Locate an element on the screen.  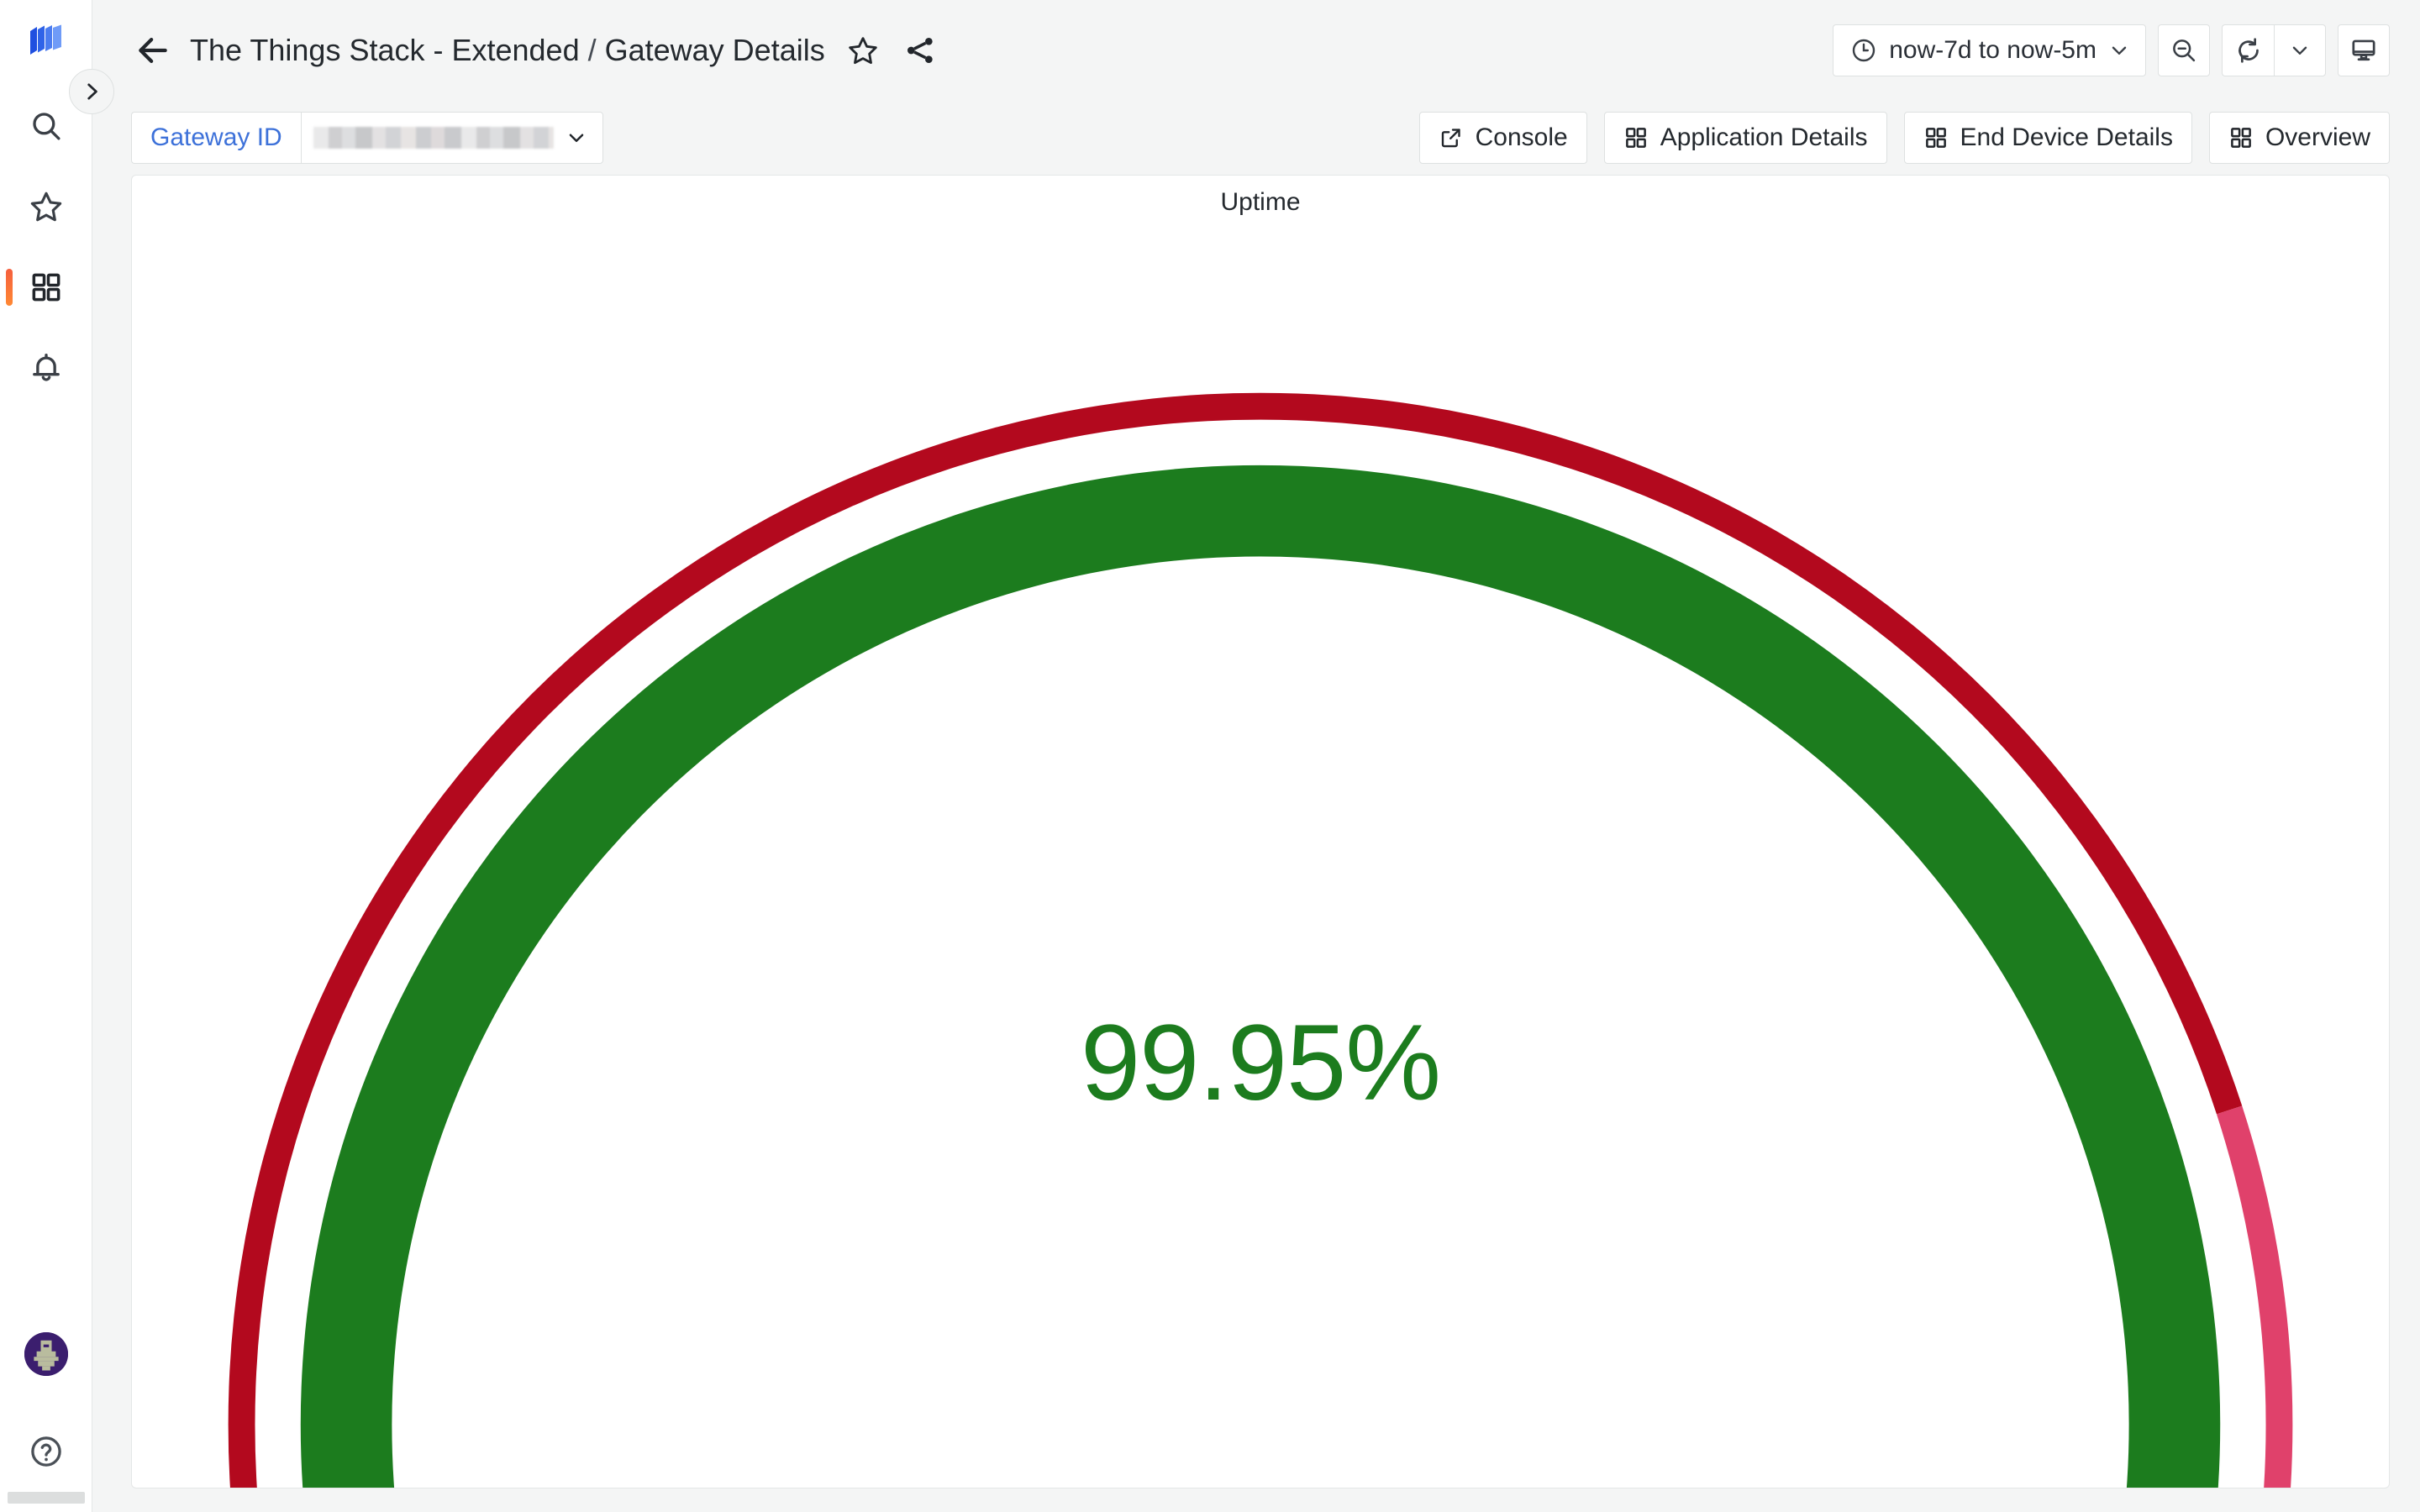
sidebar-expand-toggle is located at coordinates (92, 91).